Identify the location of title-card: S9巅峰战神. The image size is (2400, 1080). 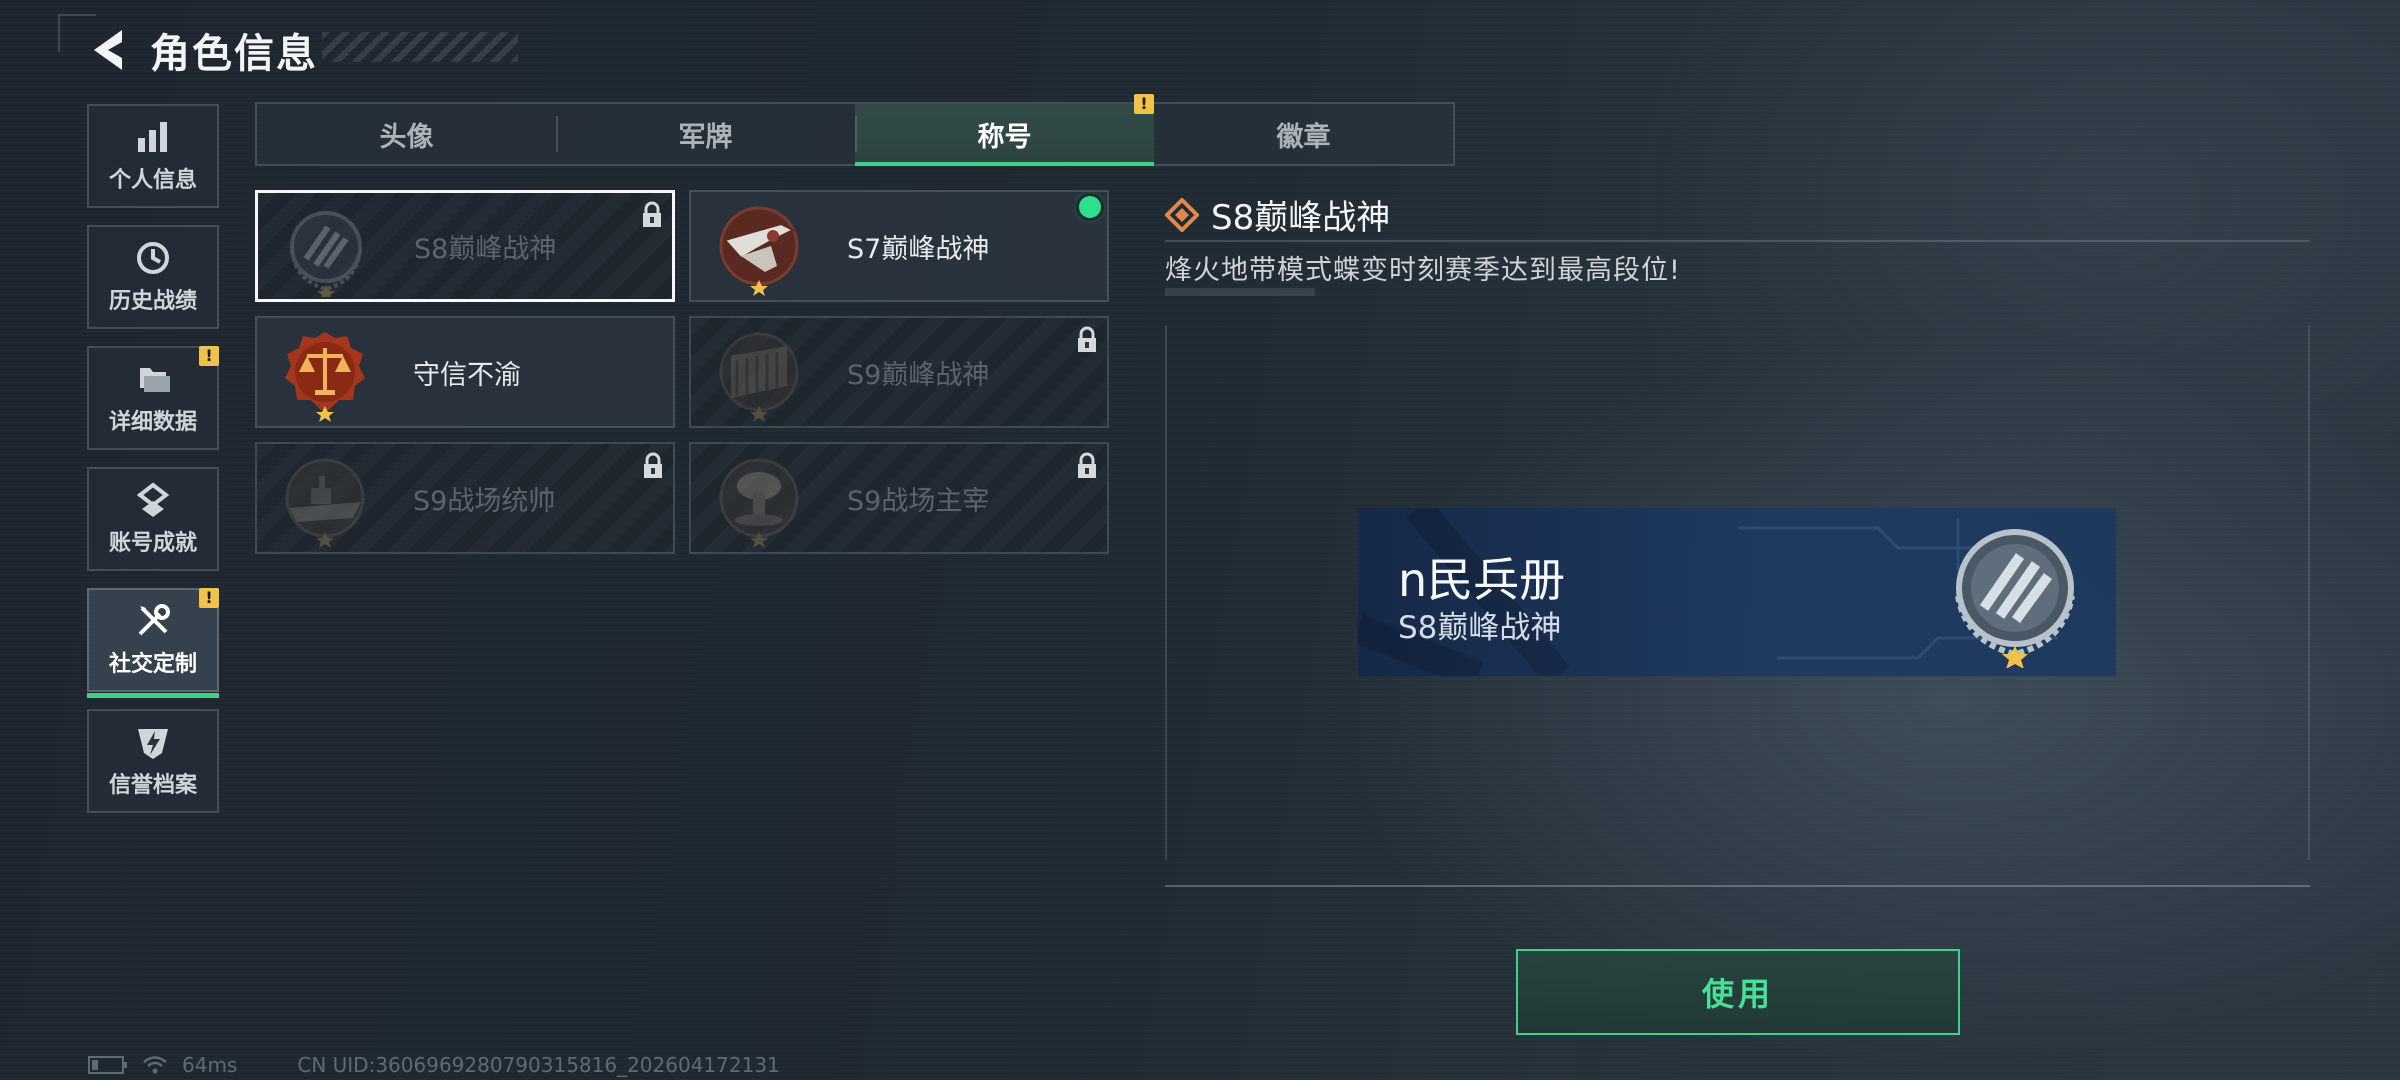
(899, 372).